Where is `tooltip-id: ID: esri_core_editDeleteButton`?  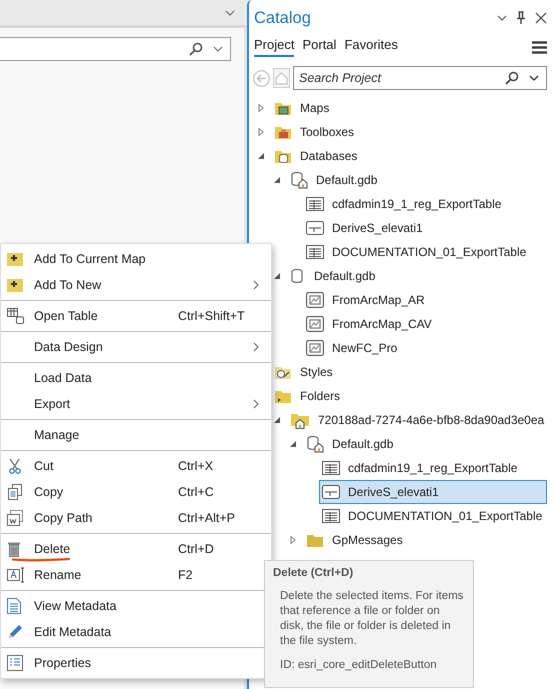 tooltip-id: ID: esri_core_editDeleteButton is located at coordinates (358, 665).